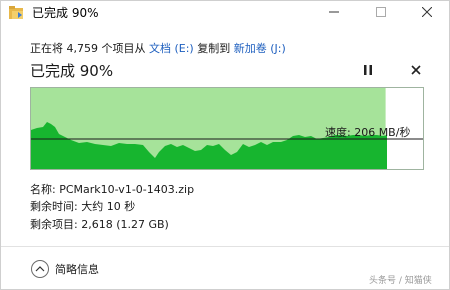 The image size is (450, 290). Describe the element at coordinates (225, 12) in the screenshot. I see `title-bar: 已完成 90%` at that location.